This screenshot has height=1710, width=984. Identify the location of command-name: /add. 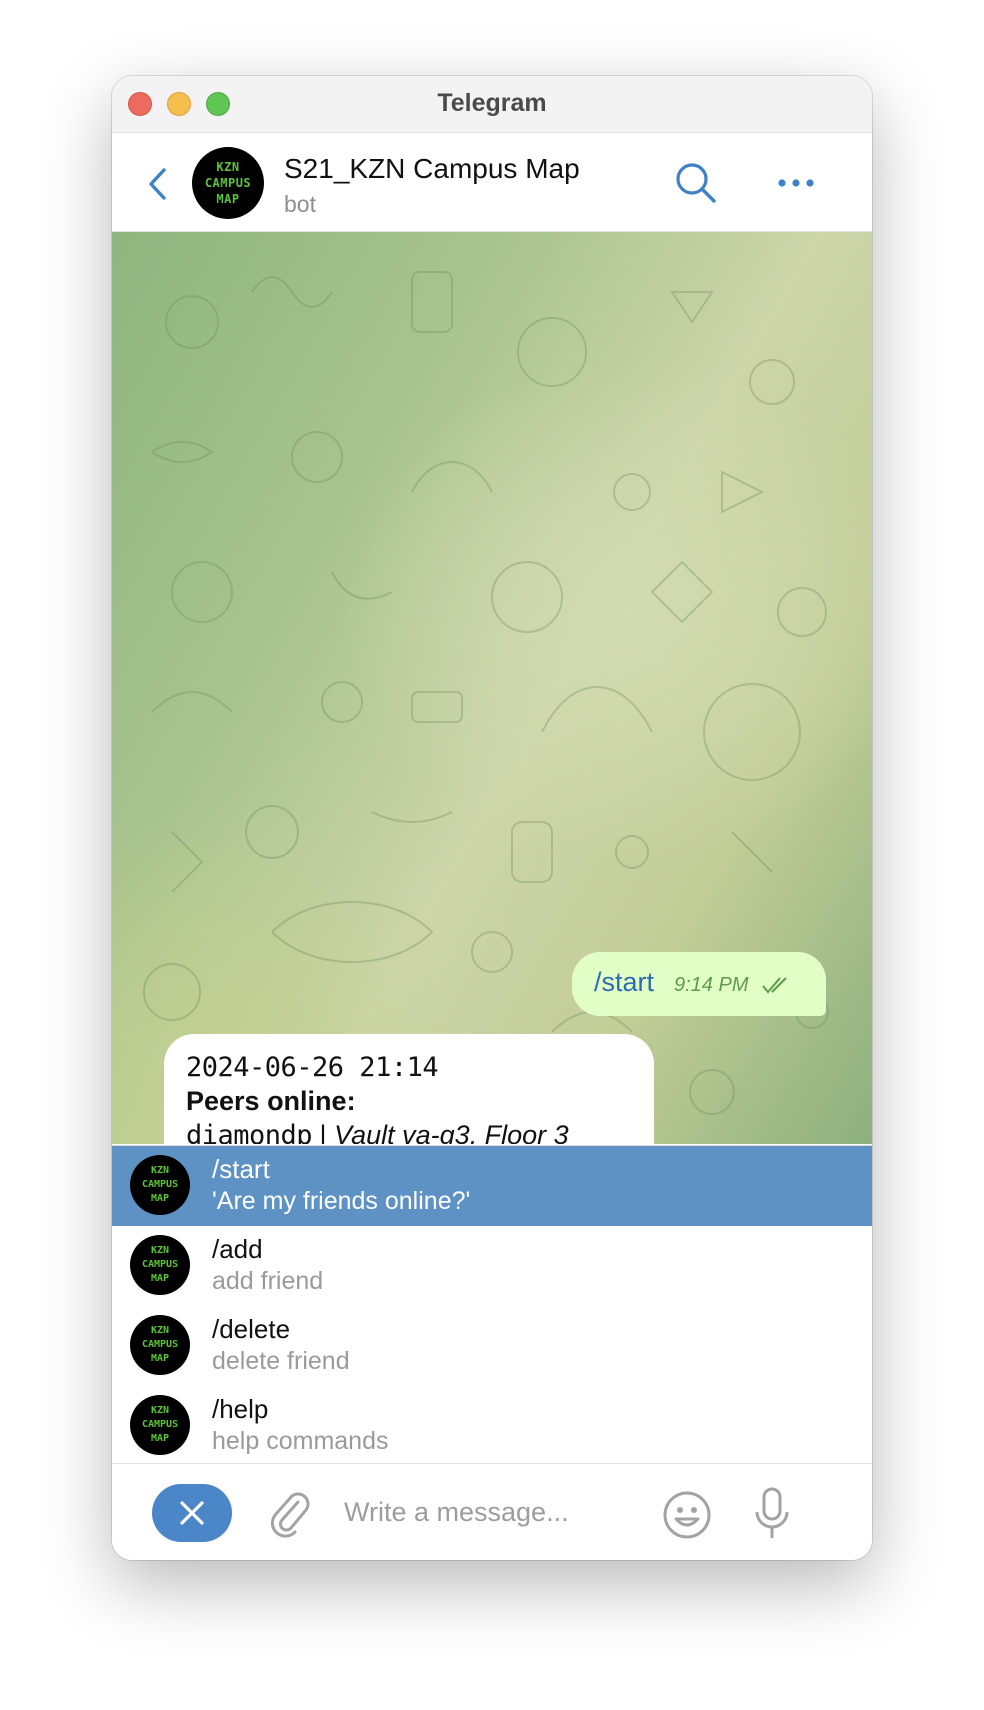
(237, 1249).